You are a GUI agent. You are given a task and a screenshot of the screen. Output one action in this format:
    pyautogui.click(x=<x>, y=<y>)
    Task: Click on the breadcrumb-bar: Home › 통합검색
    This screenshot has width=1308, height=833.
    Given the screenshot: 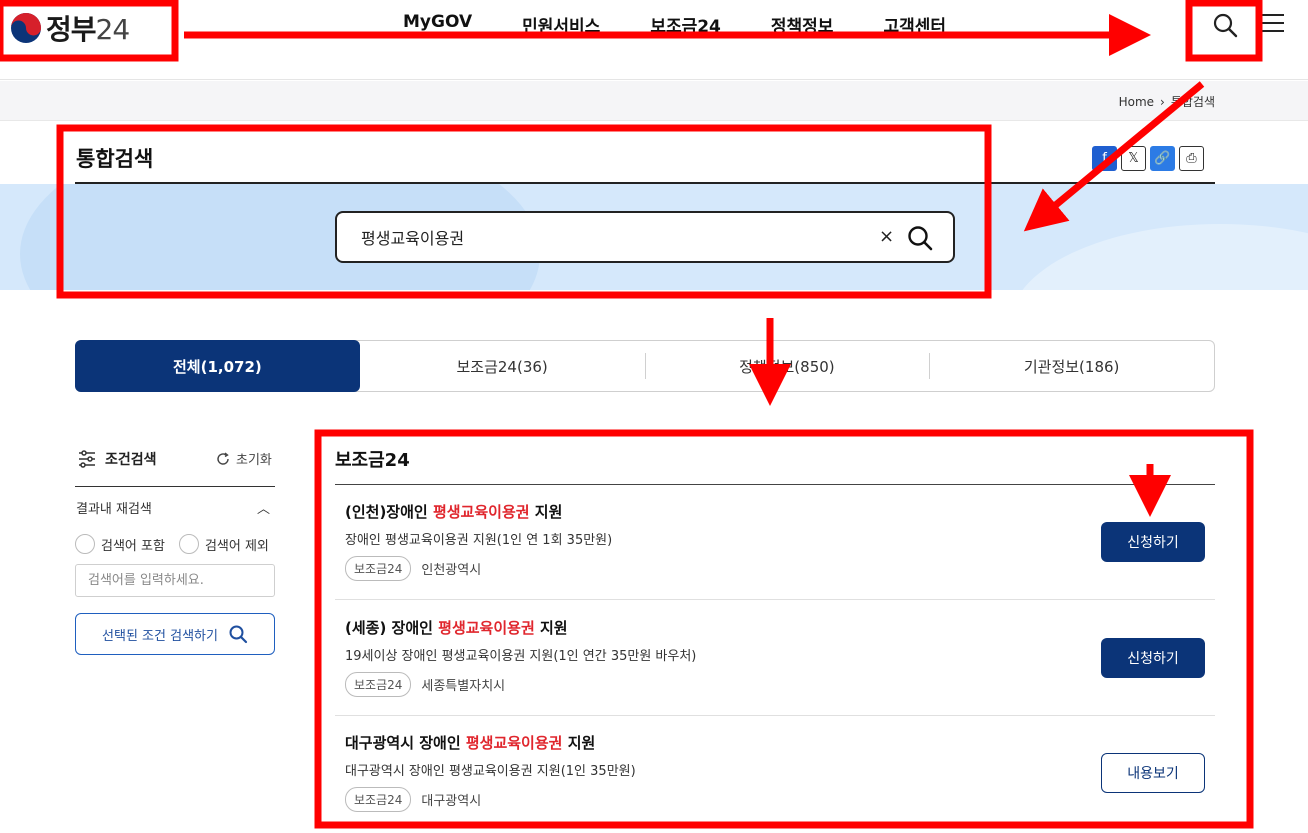 What is the action you would take?
    pyautogui.click(x=654, y=101)
    